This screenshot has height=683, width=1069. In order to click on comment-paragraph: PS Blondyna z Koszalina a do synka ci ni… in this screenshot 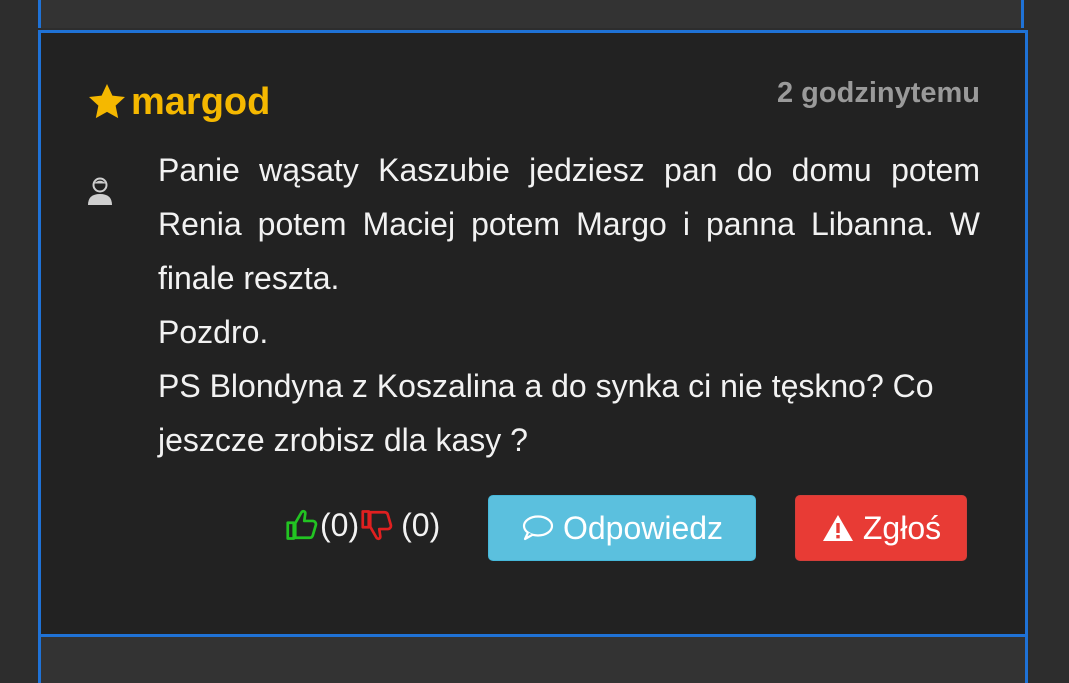, I will do `click(546, 413)`.